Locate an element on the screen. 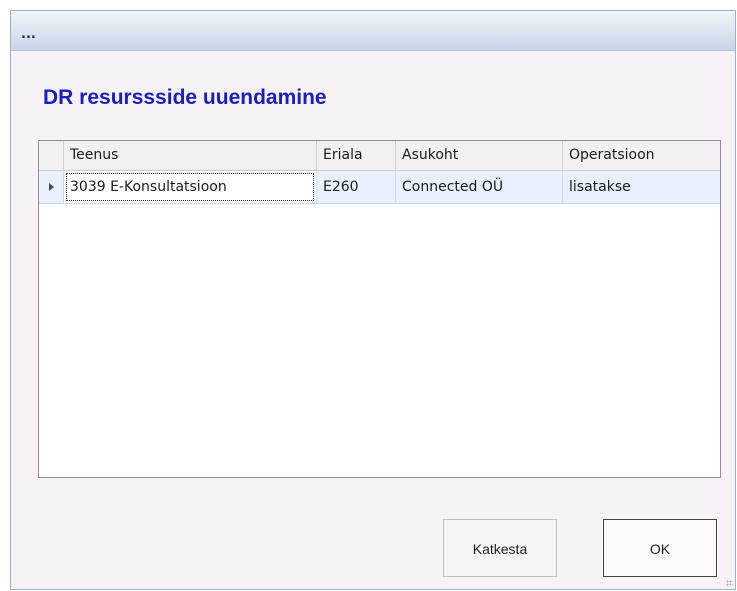 The height and width of the screenshot is (591, 737). cancel-button: Katkesta is located at coordinates (500, 548).